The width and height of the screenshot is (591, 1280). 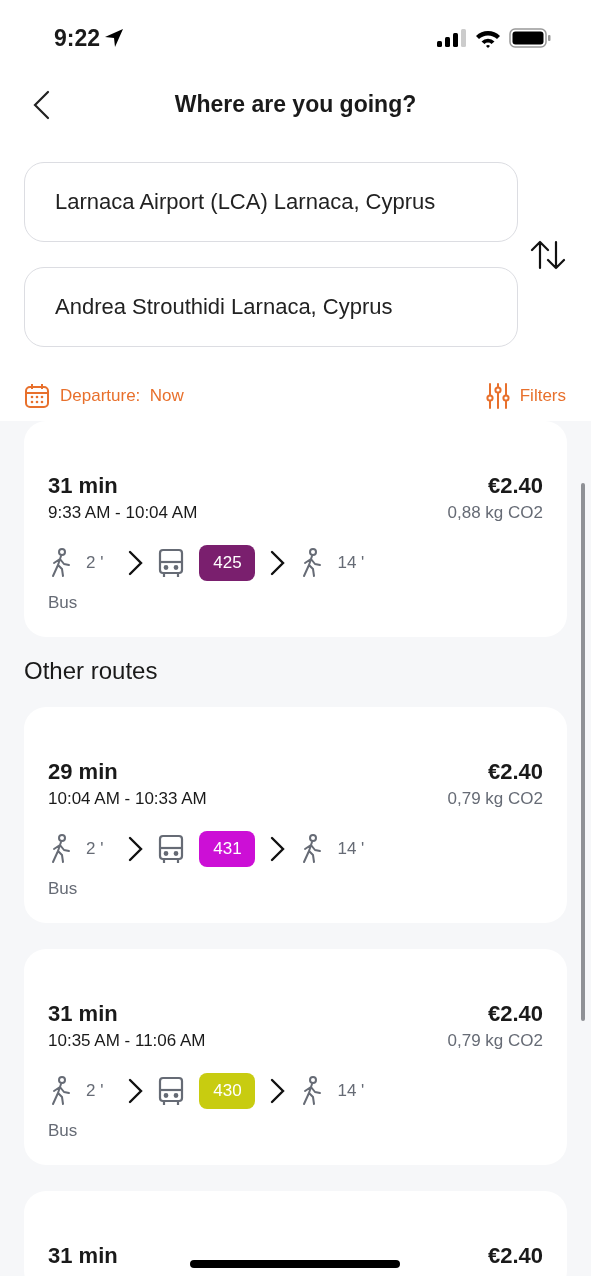 I want to click on destination-field: Andrea Strouthidi Larnaca, Cyprus, so click(x=271, y=307).